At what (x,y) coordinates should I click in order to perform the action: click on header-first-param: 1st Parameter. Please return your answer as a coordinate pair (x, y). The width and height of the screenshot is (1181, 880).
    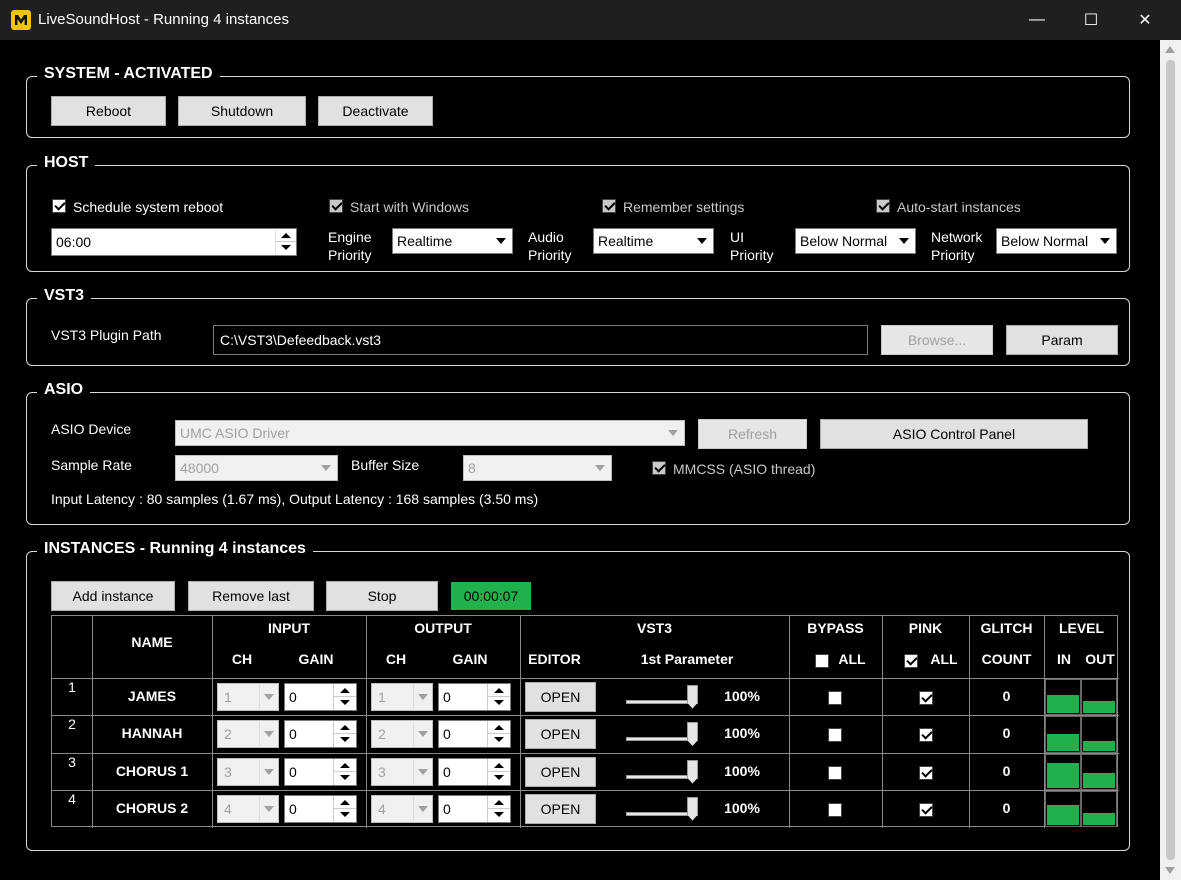
    Looking at the image, I should click on (687, 659).